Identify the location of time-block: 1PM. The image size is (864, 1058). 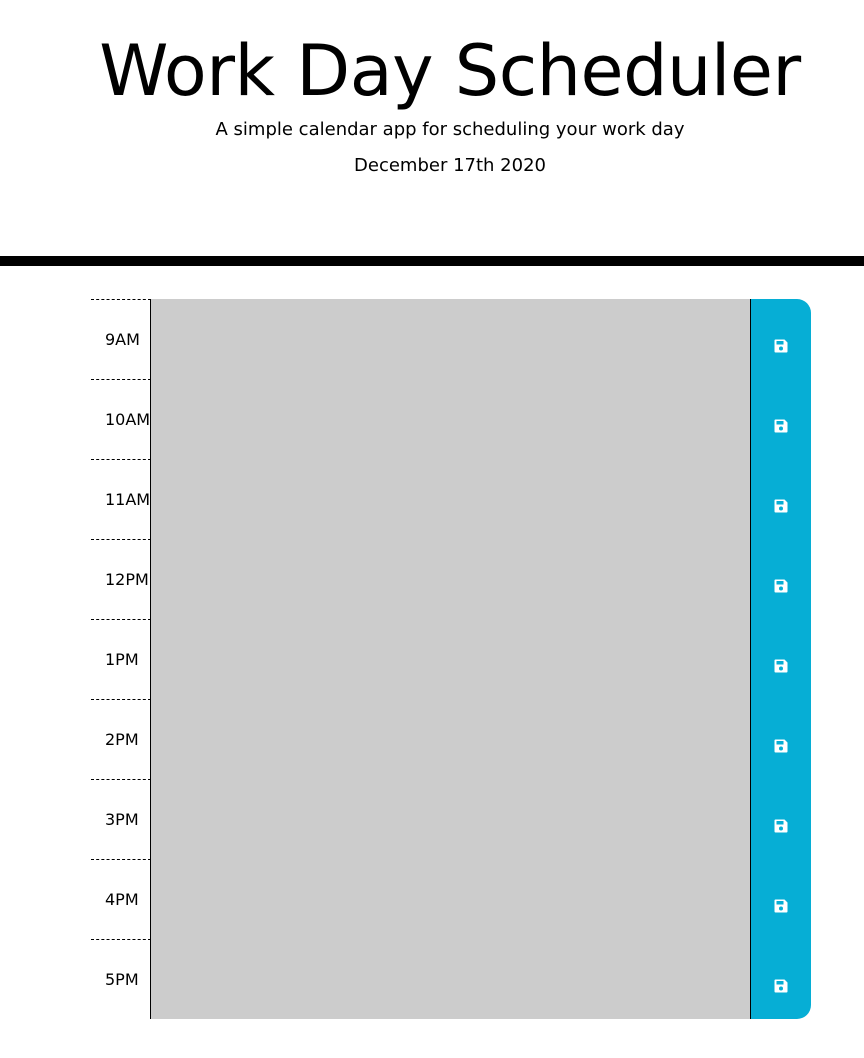
(451, 659).